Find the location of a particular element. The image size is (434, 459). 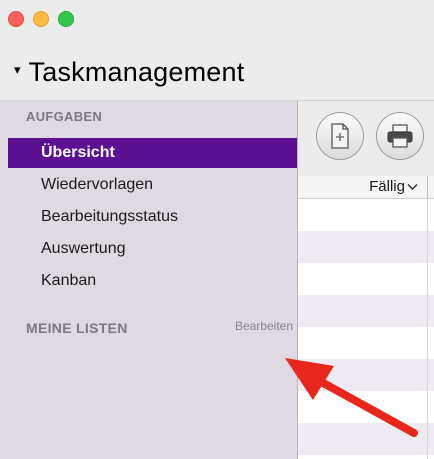

edit-lists-button: Bearbeiten is located at coordinates (264, 326).